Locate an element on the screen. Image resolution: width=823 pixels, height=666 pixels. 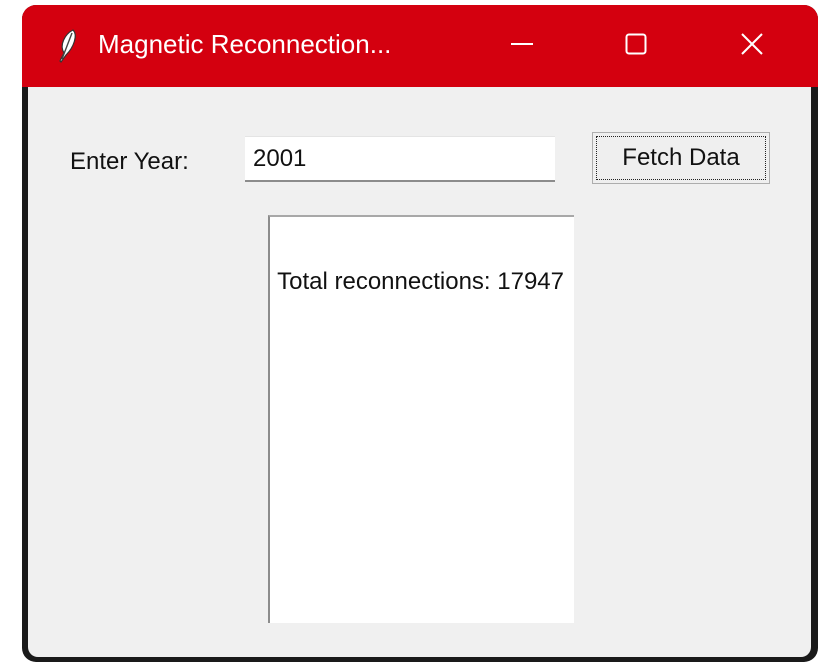
fetch-data-button: Fetch Data is located at coordinates (681, 158).